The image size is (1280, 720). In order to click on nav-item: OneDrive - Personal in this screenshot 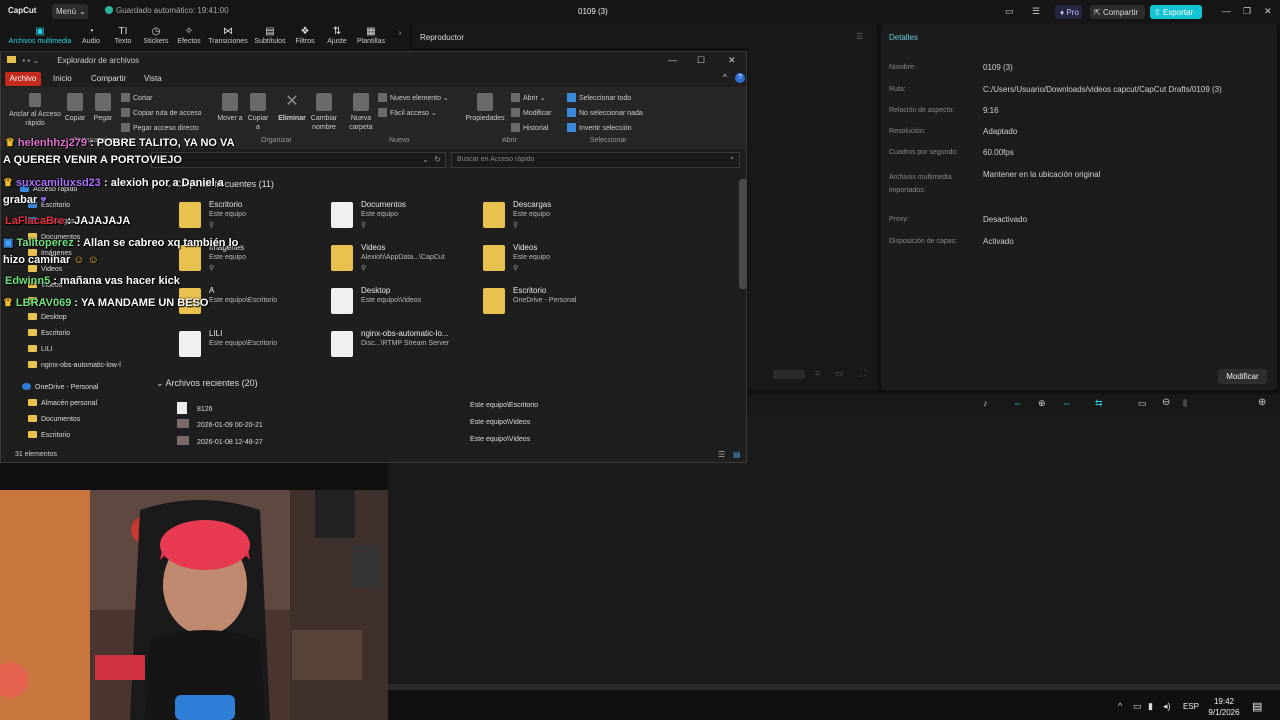, I will do `click(60, 387)`.